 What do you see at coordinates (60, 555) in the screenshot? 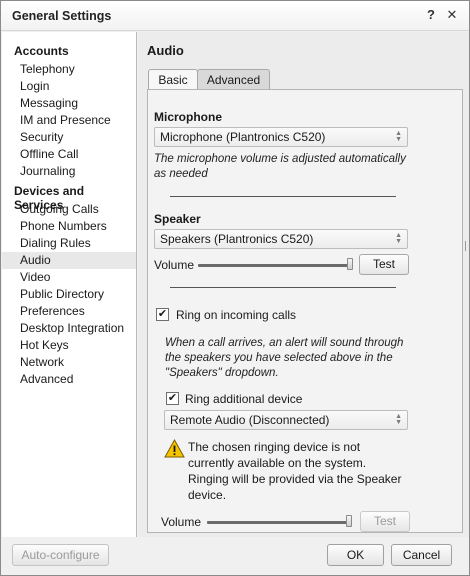
I see `auto-configure-button: Auto-configure` at bounding box center [60, 555].